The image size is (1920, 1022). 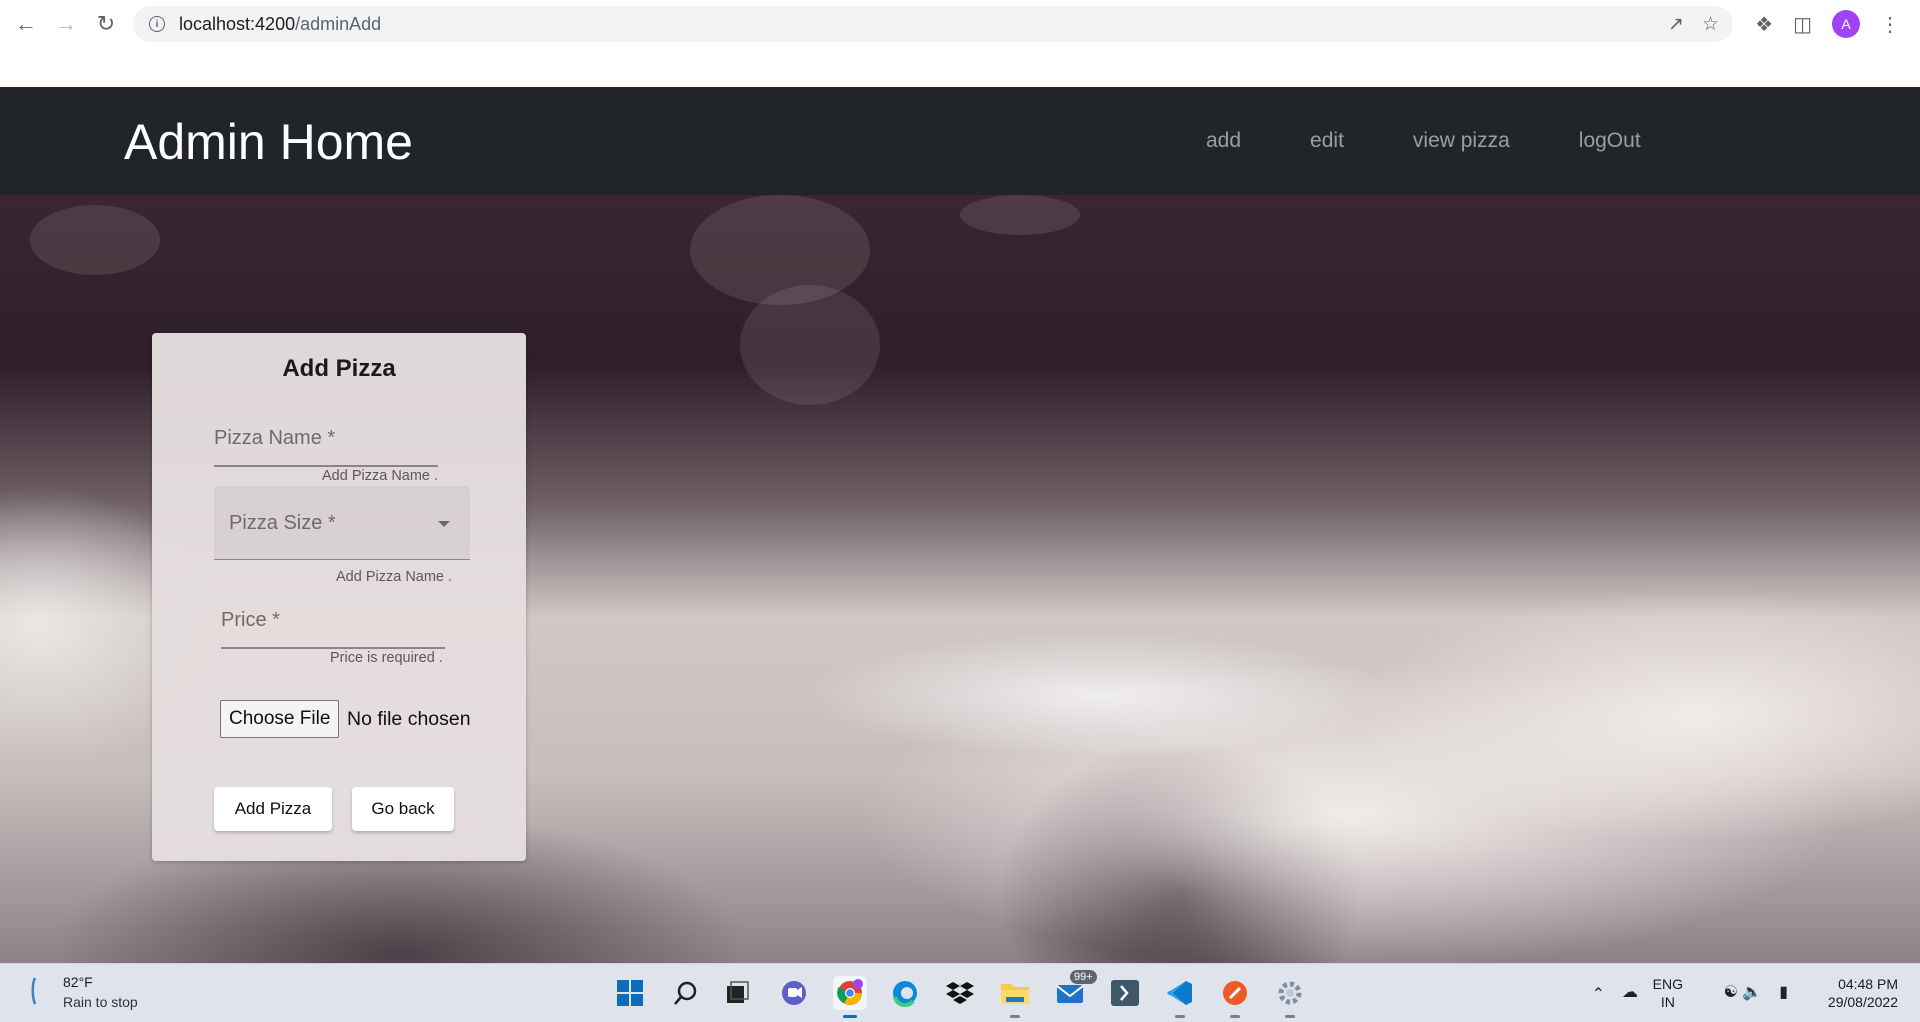 What do you see at coordinates (100, 1002) in the screenshot?
I see `weather-description: Rain to stop` at bounding box center [100, 1002].